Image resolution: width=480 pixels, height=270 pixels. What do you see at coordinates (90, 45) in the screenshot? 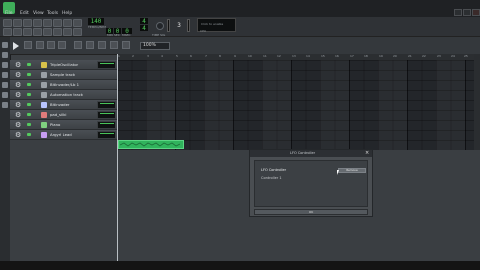
I see `edit-mode-button` at bounding box center [90, 45].